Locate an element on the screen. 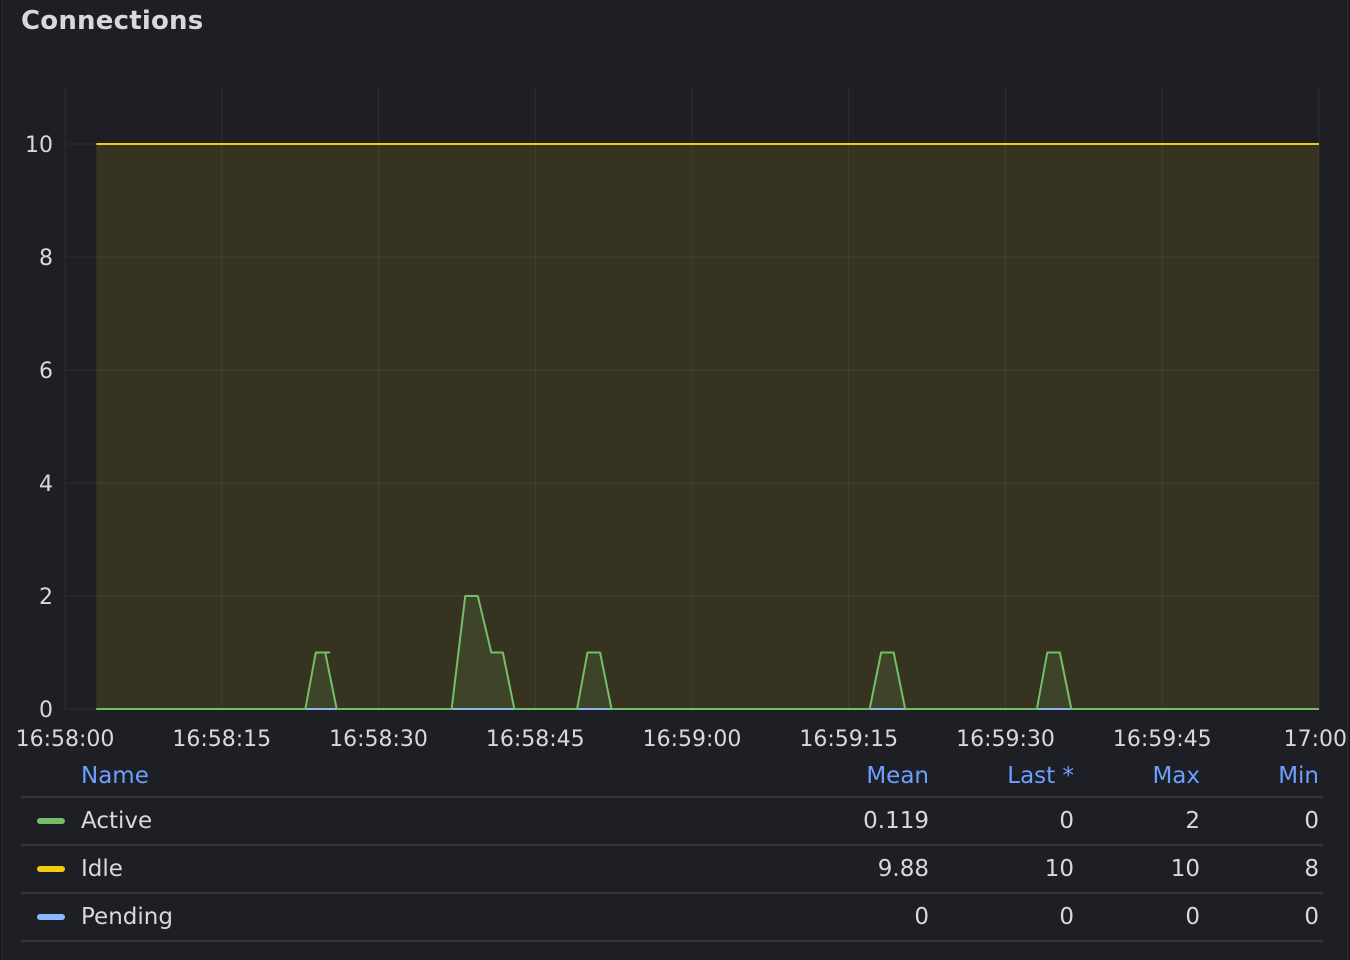  legend-value-max: 10 is located at coordinates (1185, 869).